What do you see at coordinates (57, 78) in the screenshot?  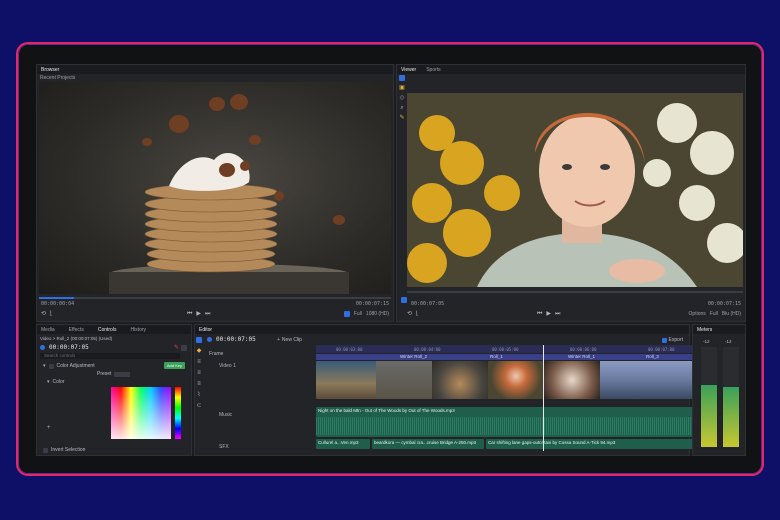 I see `recent-projects-label: Recent Projects` at bounding box center [57, 78].